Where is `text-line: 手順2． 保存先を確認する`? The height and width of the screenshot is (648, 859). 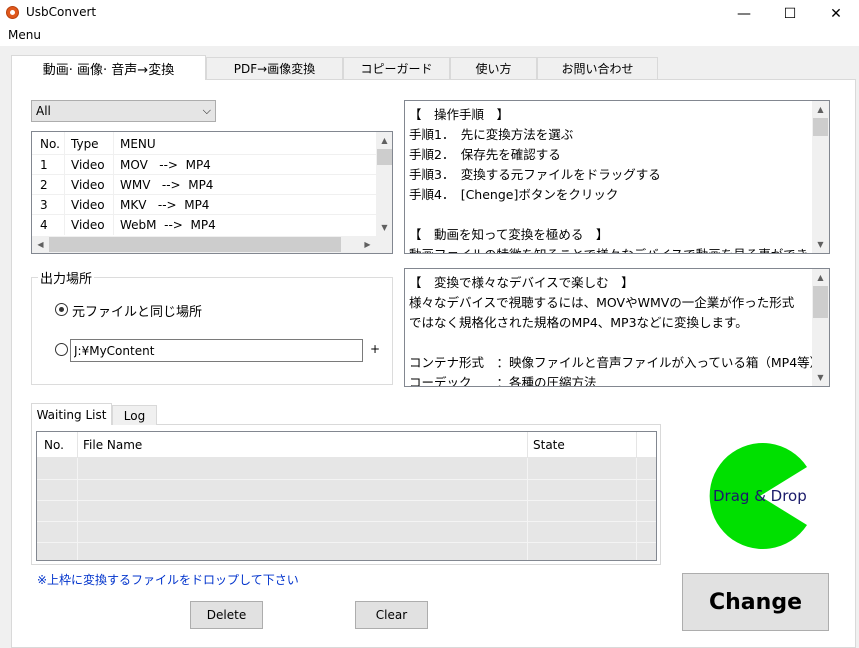 text-line: 手順2． 保存先を確認する is located at coordinates (485, 154).